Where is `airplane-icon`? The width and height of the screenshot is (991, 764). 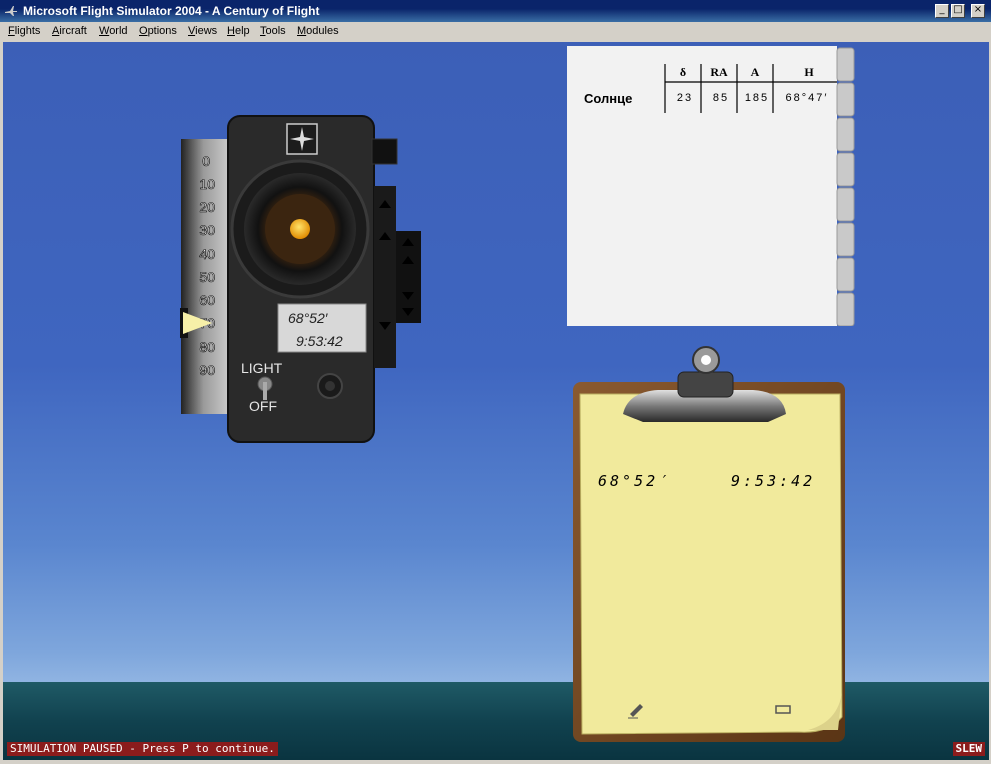 airplane-icon is located at coordinates (11, 11).